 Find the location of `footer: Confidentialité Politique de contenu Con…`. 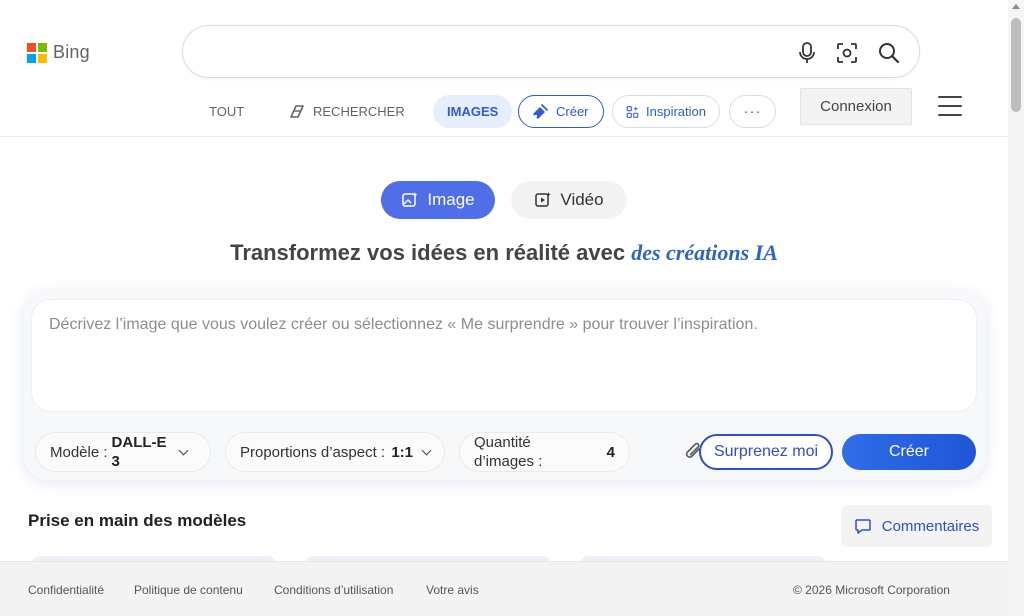

footer: Confidentialité Politique de contenu Con… is located at coordinates (504, 588).